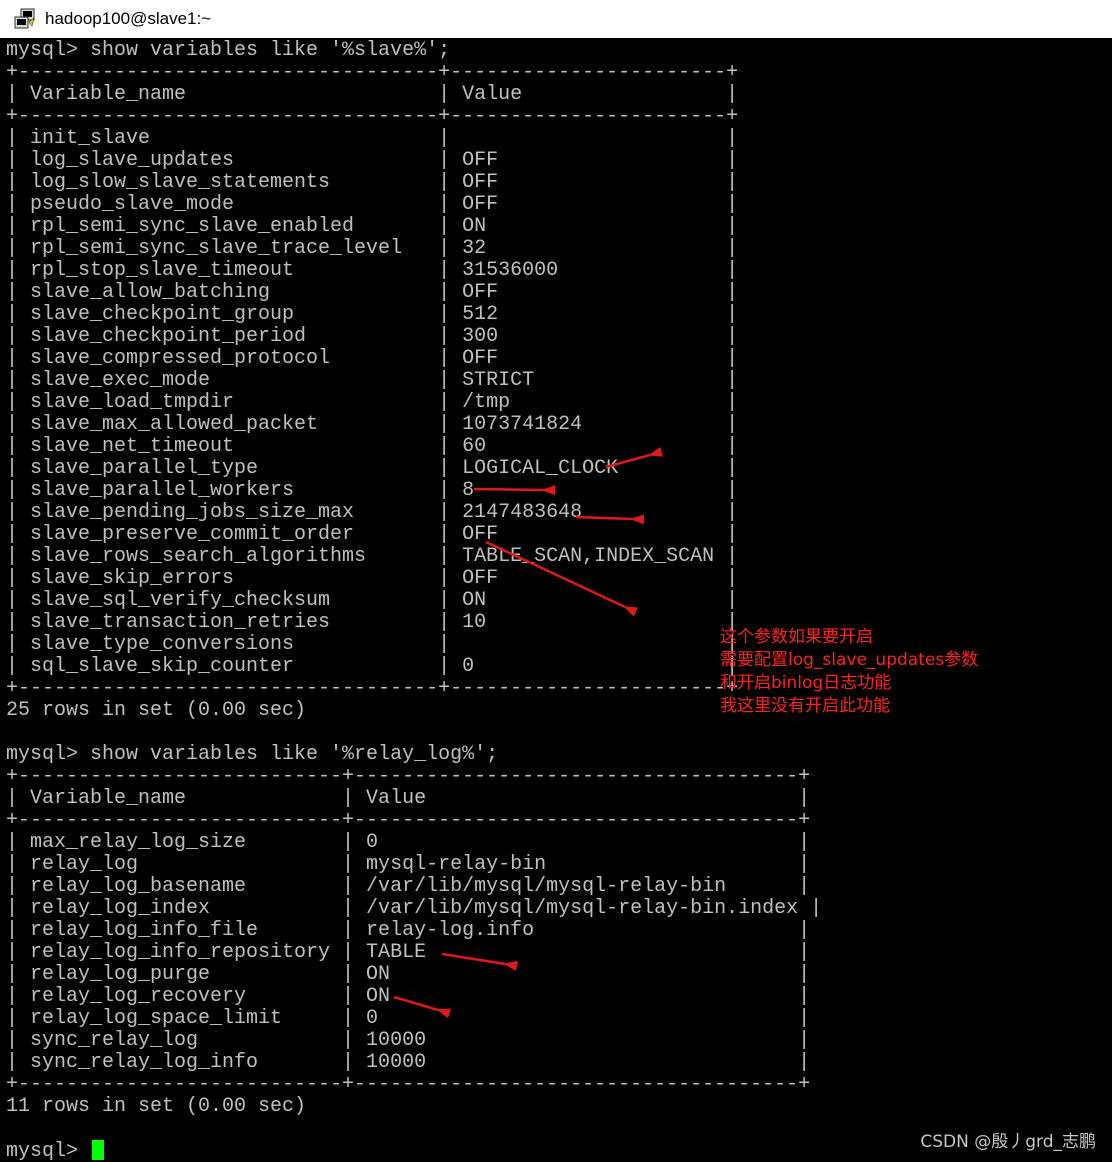 The image size is (1112, 1162). I want to click on command-prompt-line: mysql>, so click(414, 1151).